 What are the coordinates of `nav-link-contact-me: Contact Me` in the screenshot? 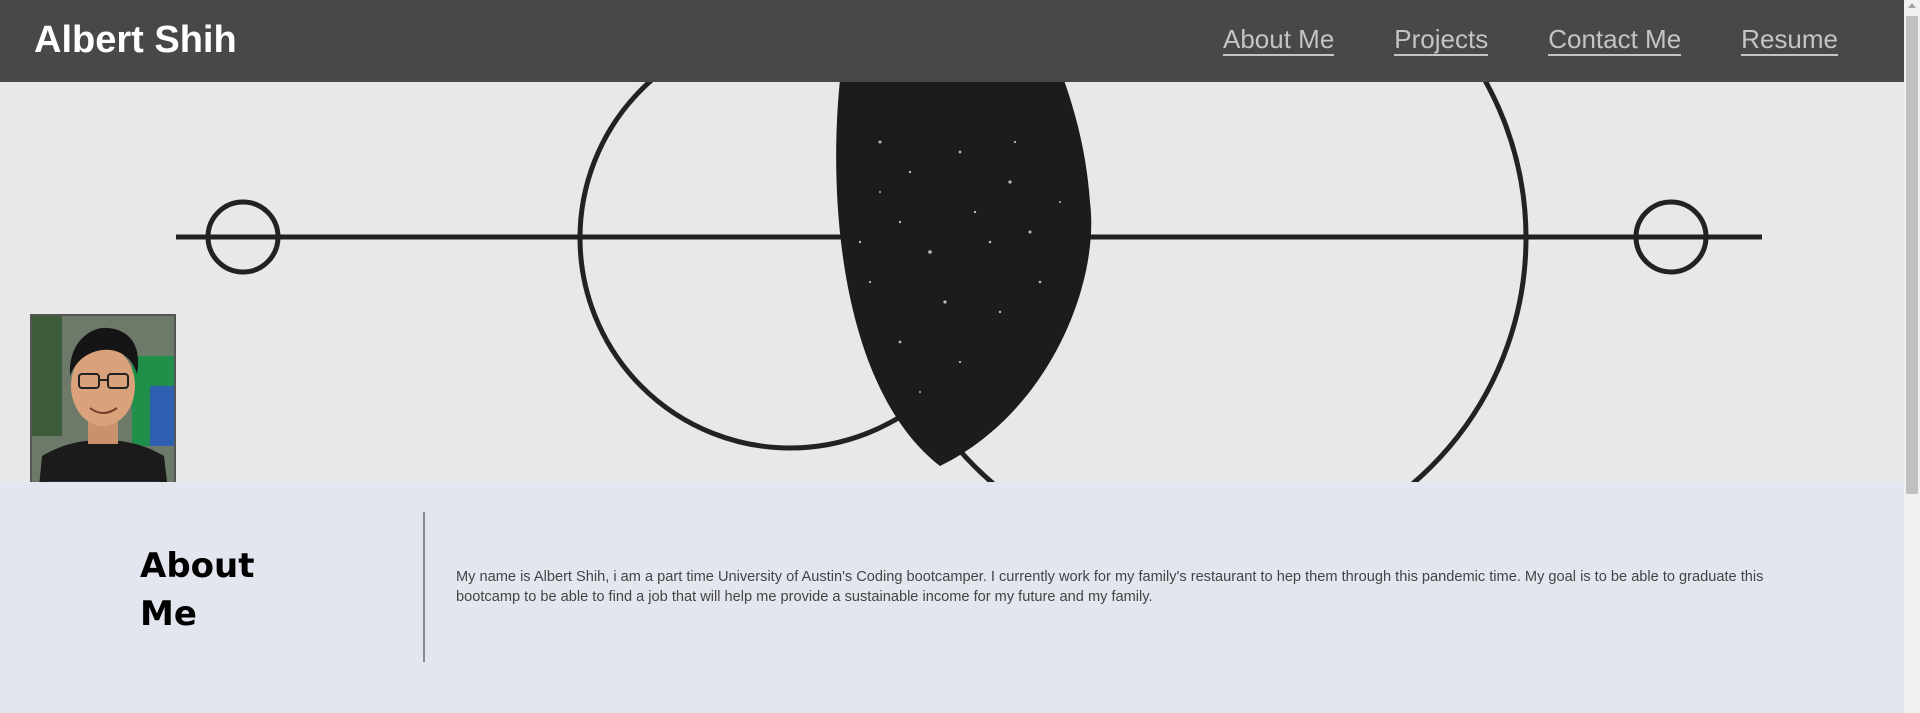 It's located at (1615, 40).